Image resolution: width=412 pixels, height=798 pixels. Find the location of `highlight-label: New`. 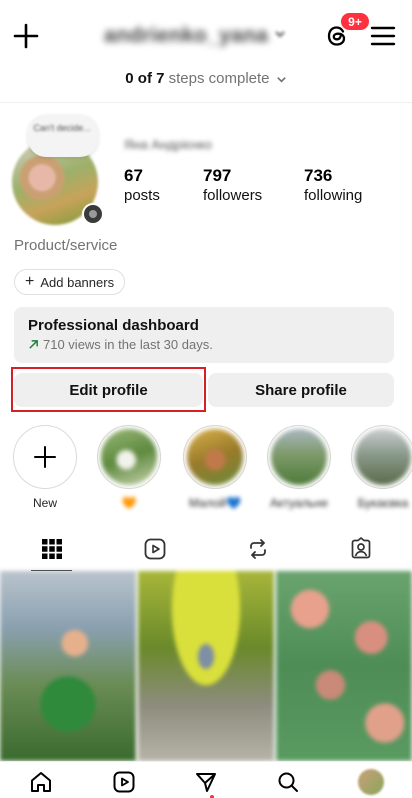

highlight-label: New is located at coordinates (44, 503).